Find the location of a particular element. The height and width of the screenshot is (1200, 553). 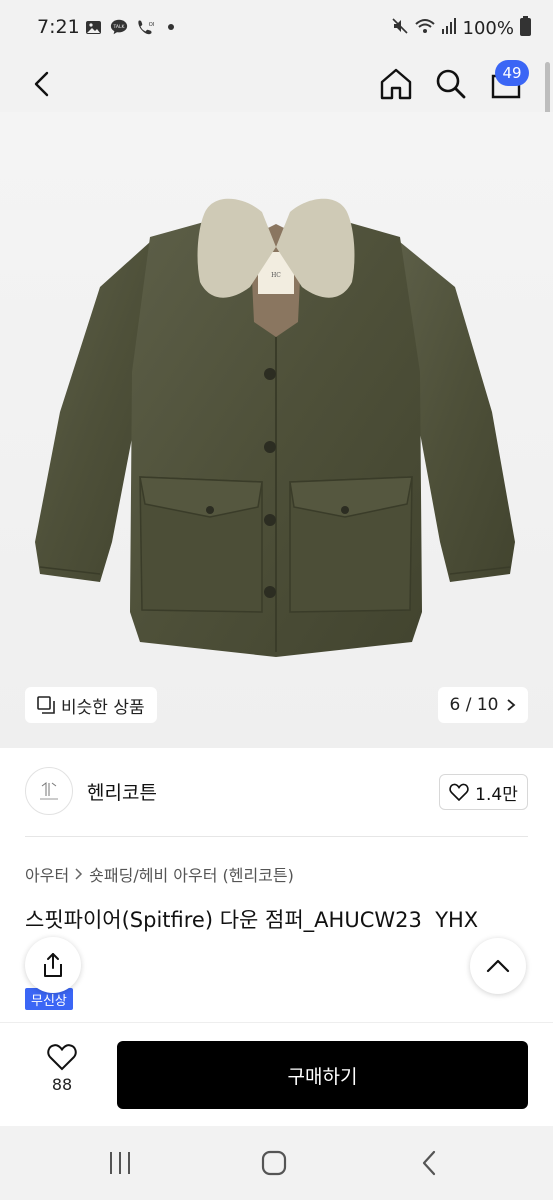

home-square-icon is located at coordinates (274, 1163).